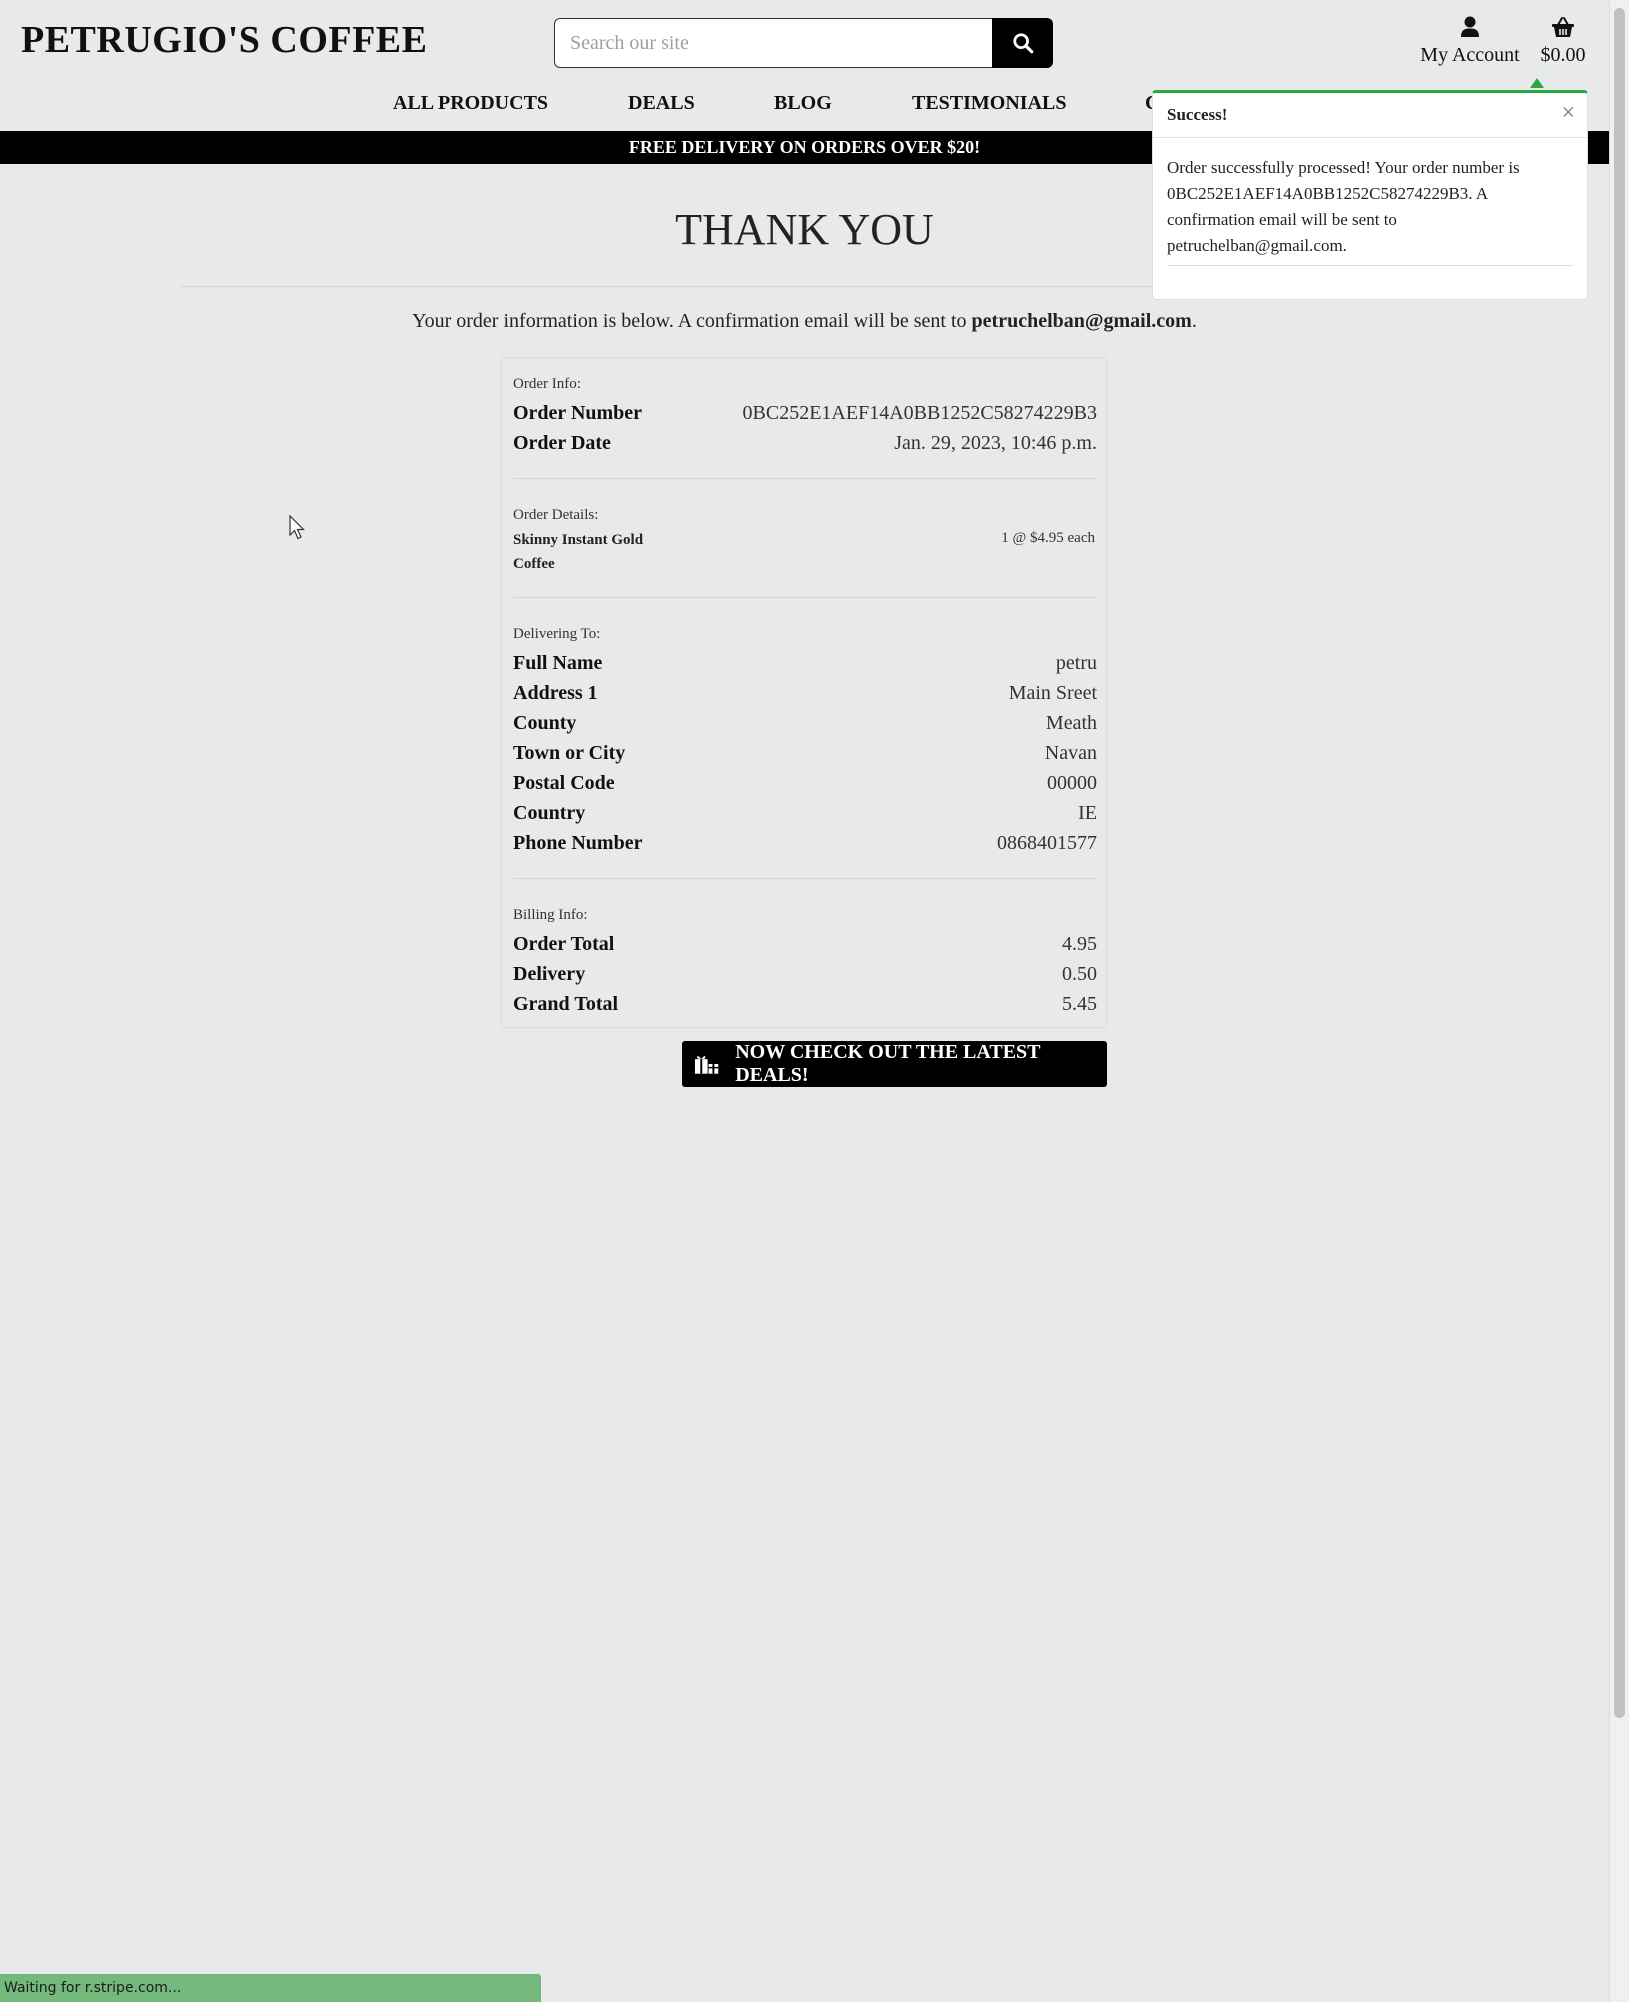 This screenshot has width=1629, height=2002. I want to click on close-icon: ×, so click(1568, 113).